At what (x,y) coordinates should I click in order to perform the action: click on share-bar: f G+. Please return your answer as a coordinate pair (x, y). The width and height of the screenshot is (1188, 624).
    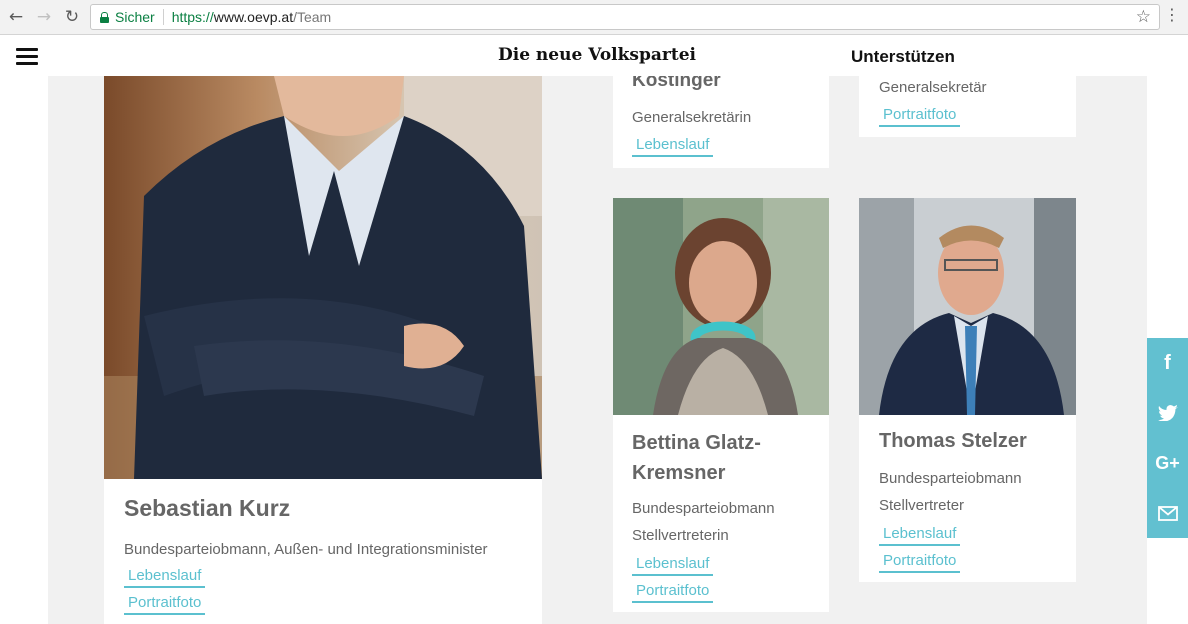
    Looking at the image, I should click on (1167, 438).